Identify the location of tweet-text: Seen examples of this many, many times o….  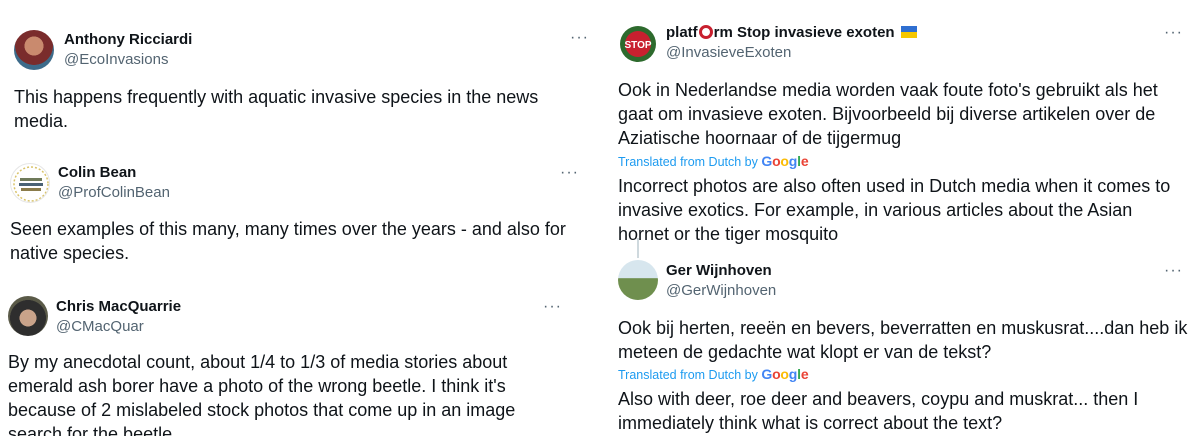
(288, 241).